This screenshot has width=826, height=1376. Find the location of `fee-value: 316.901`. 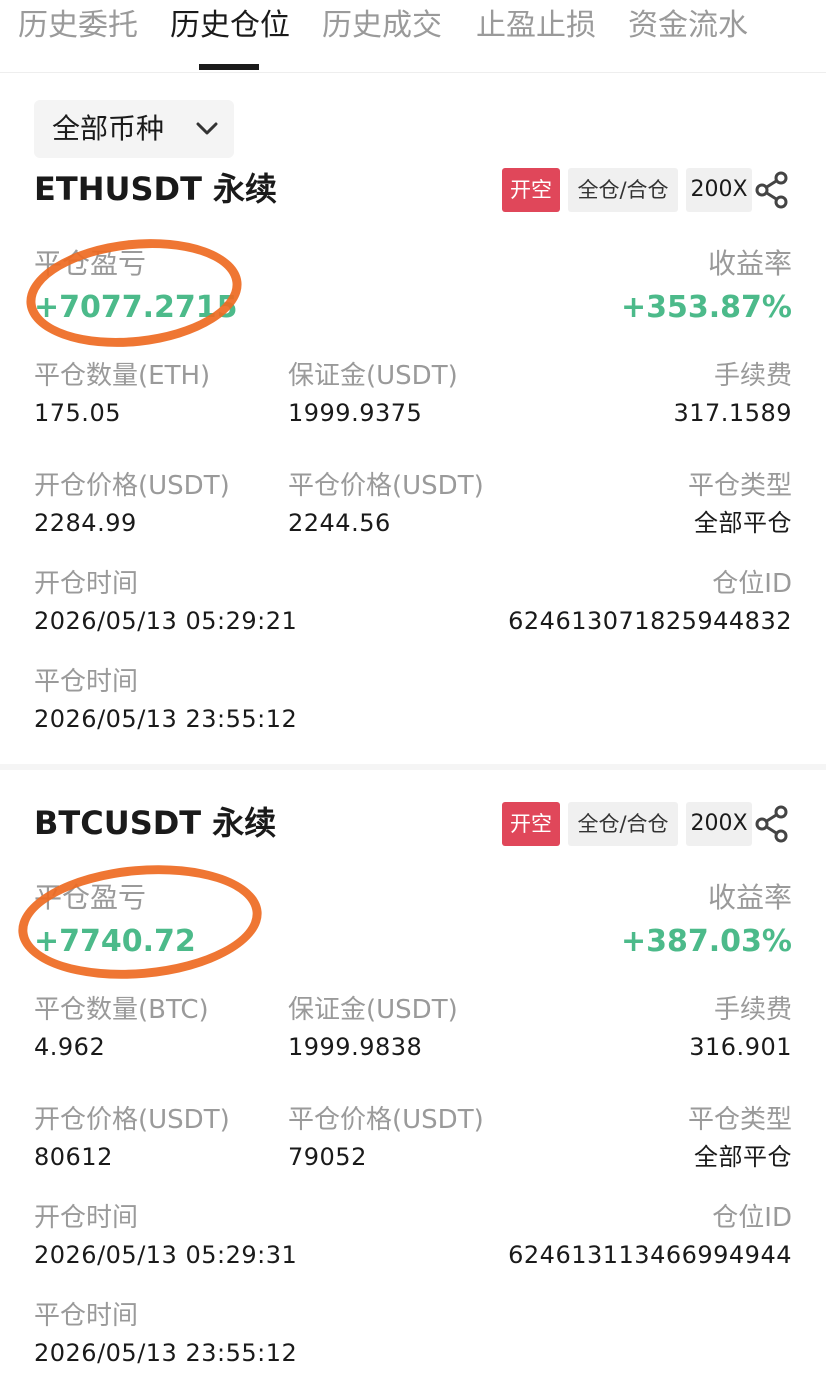

fee-value: 316.901 is located at coordinates (740, 1047).